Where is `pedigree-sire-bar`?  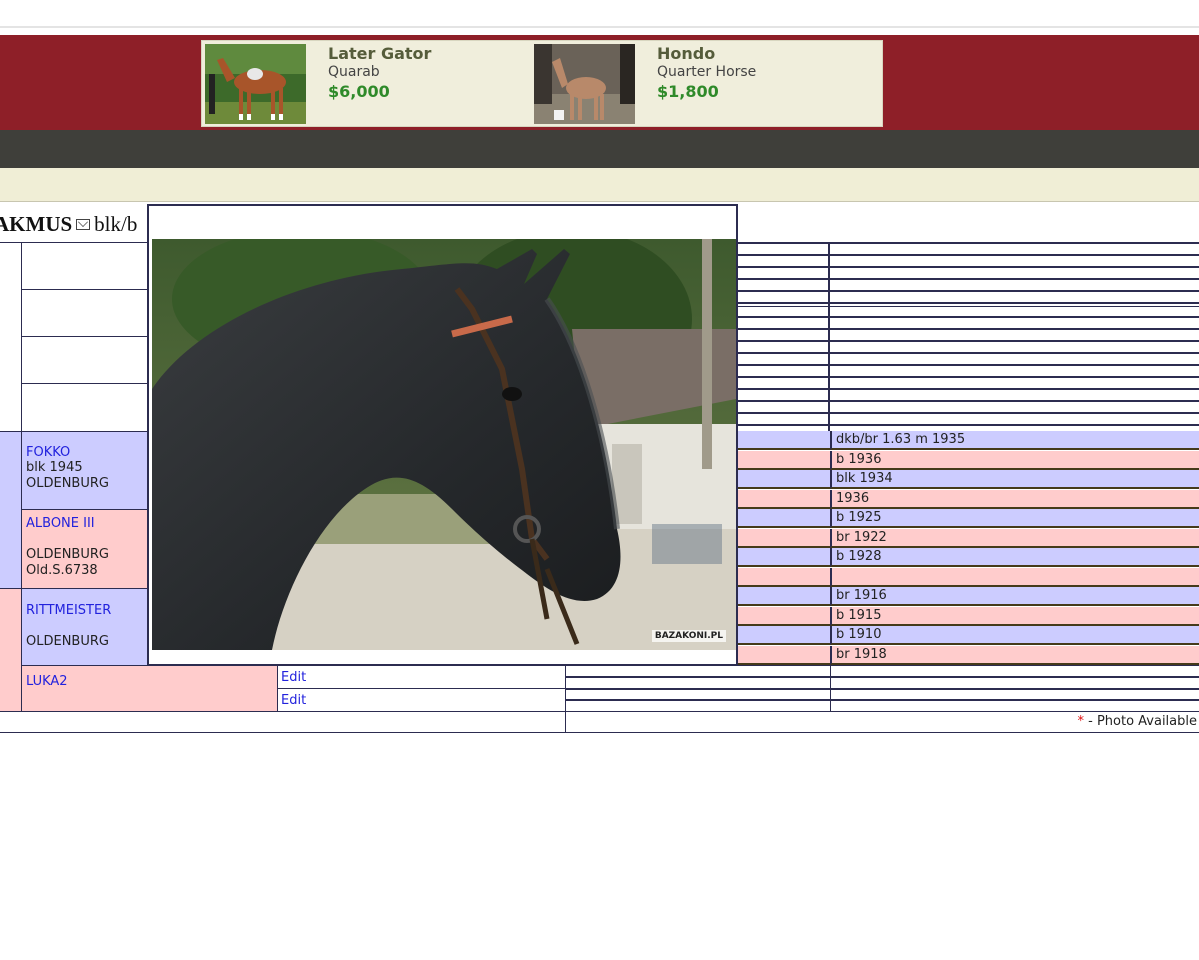 pedigree-sire-bar is located at coordinates (11, 510).